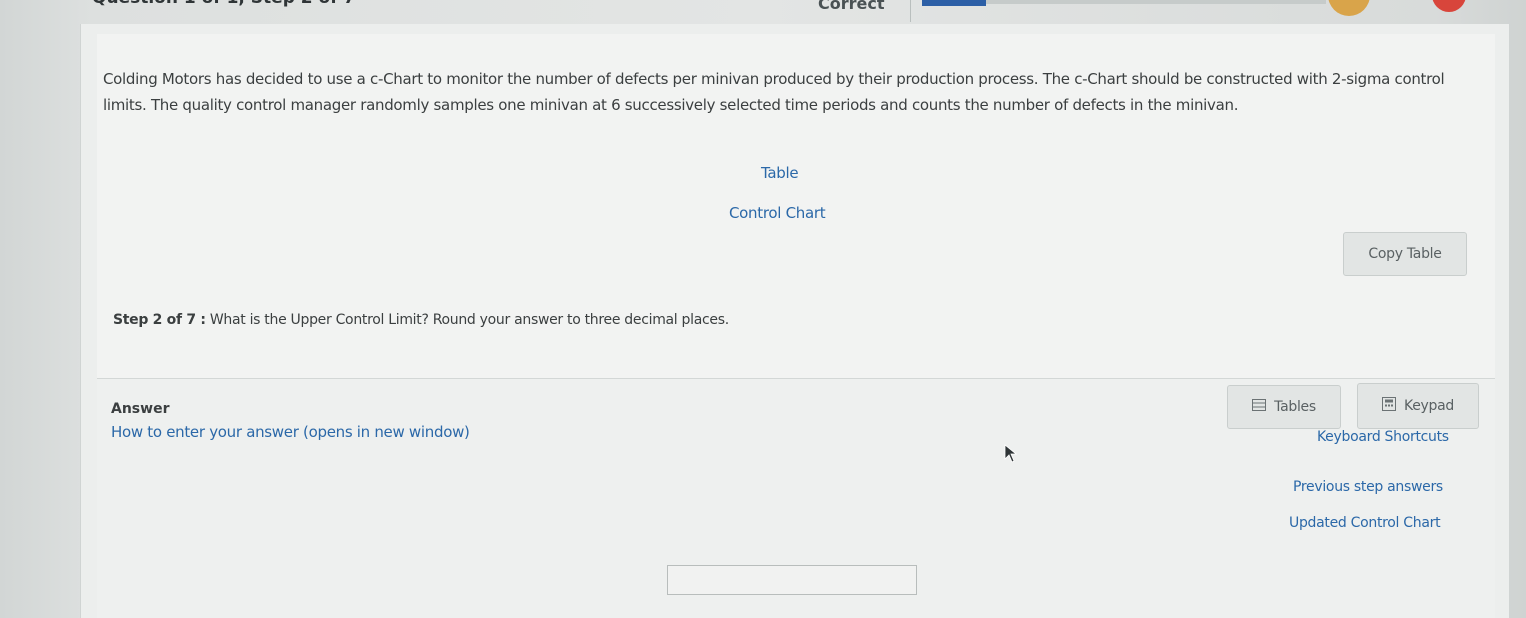 This screenshot has height=618, width=1526. I want to click on control-chart-link: Control Chart, so click(777, 213).